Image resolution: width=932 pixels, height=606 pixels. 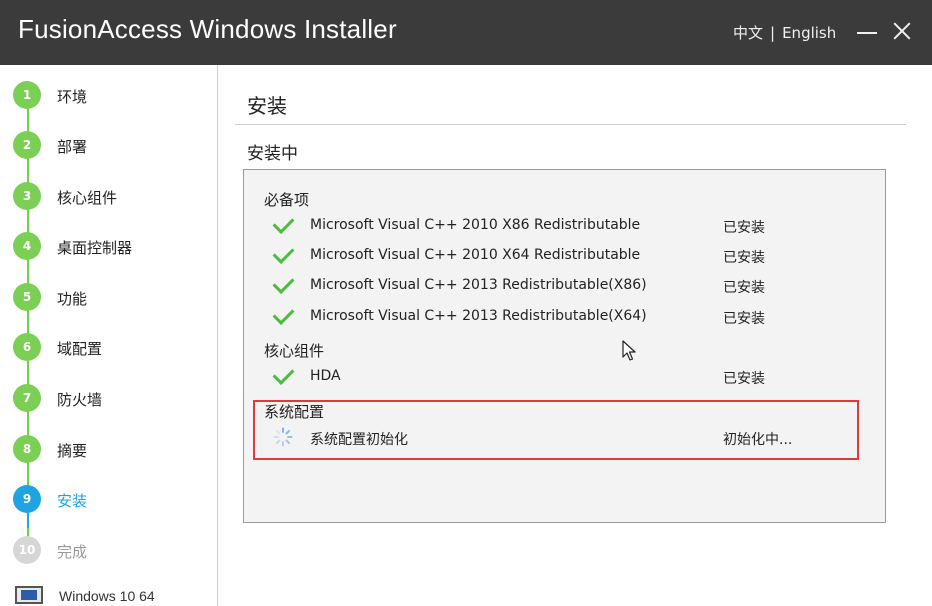 I want to click on group-title-core-components: 核心组件, so click(x=294, y=351).